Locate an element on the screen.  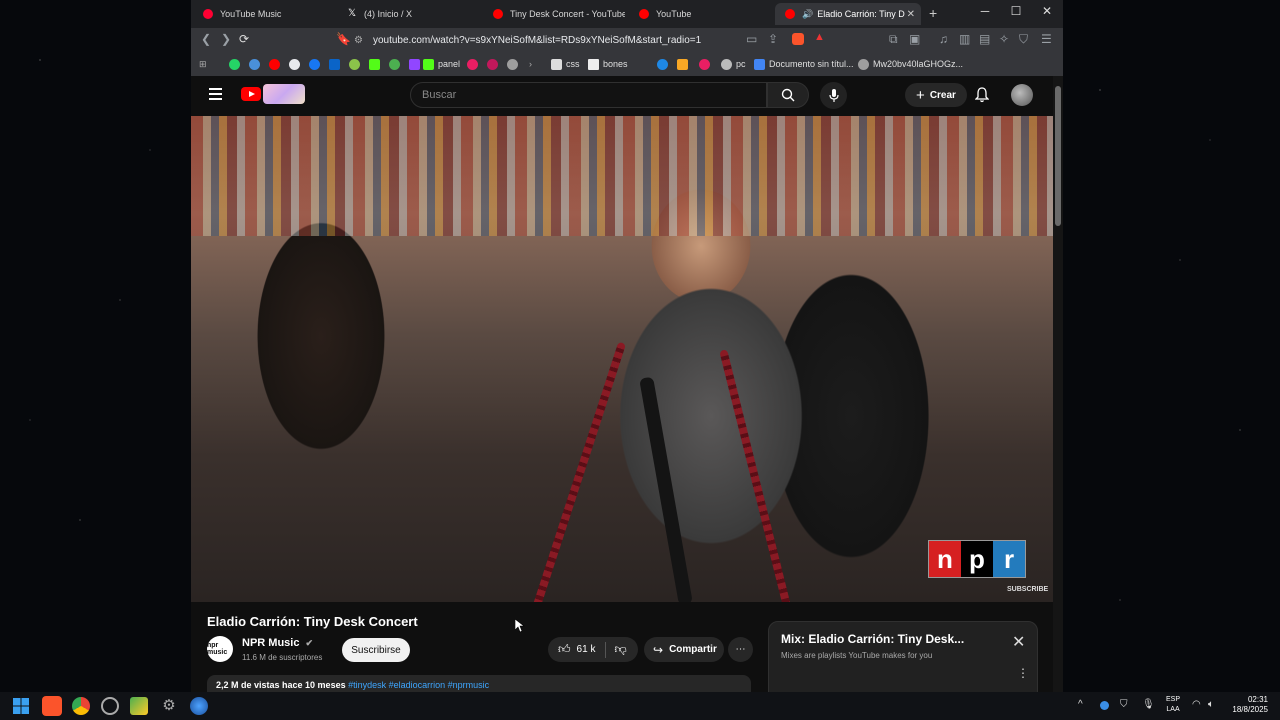
bookmark-outlook is located at coordinates (336, 64).